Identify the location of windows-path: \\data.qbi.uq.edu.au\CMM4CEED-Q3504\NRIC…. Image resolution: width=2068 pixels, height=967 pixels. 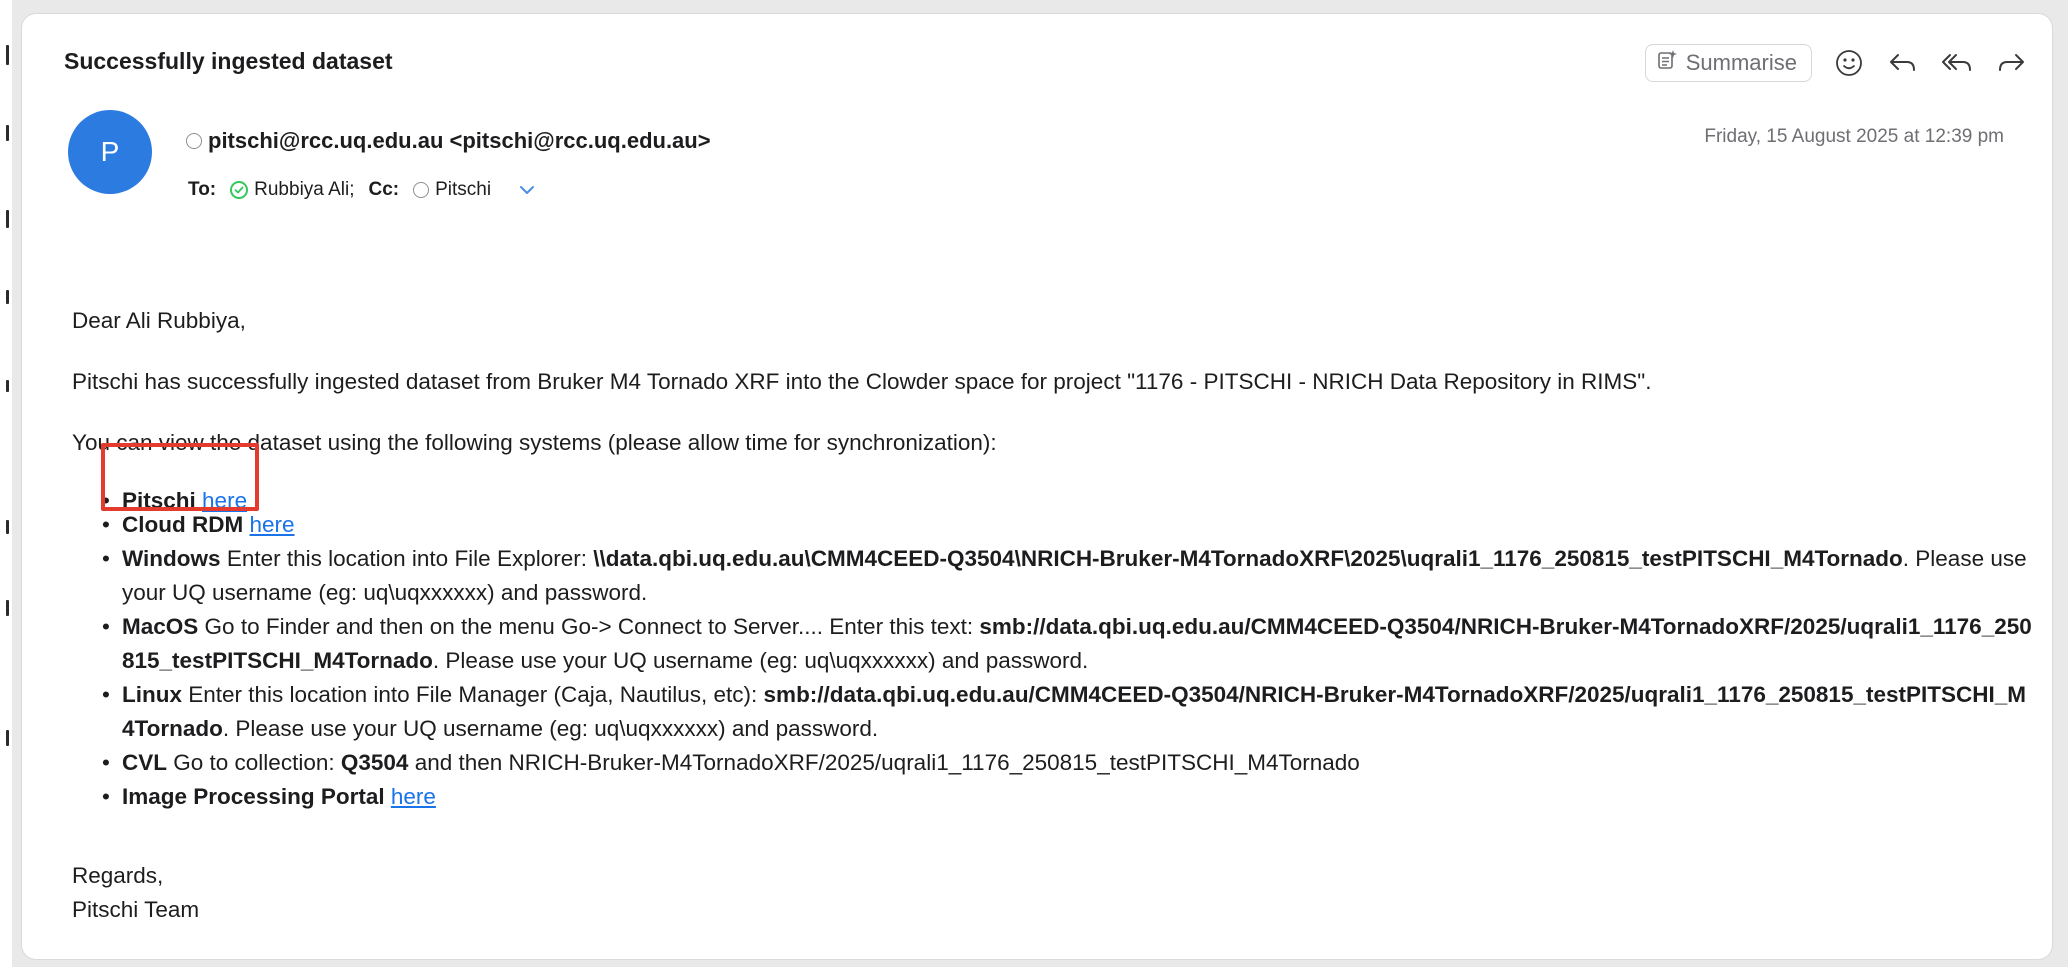
(1248, 558).